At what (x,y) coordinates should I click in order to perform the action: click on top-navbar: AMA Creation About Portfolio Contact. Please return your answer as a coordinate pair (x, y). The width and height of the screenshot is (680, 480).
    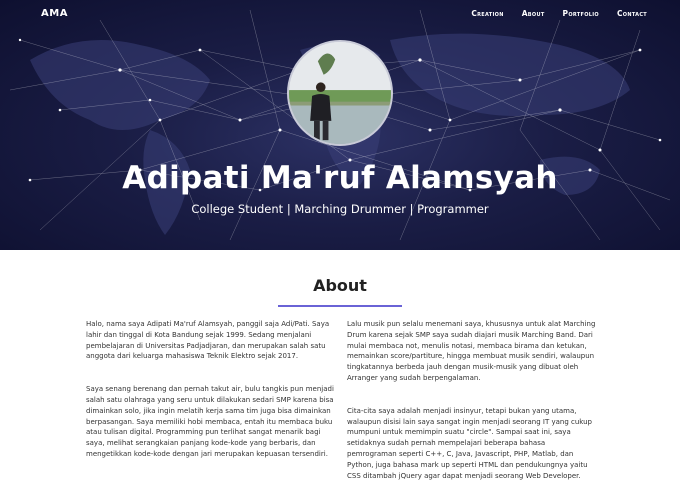
    Looking at the image, I should click on (340, 15).